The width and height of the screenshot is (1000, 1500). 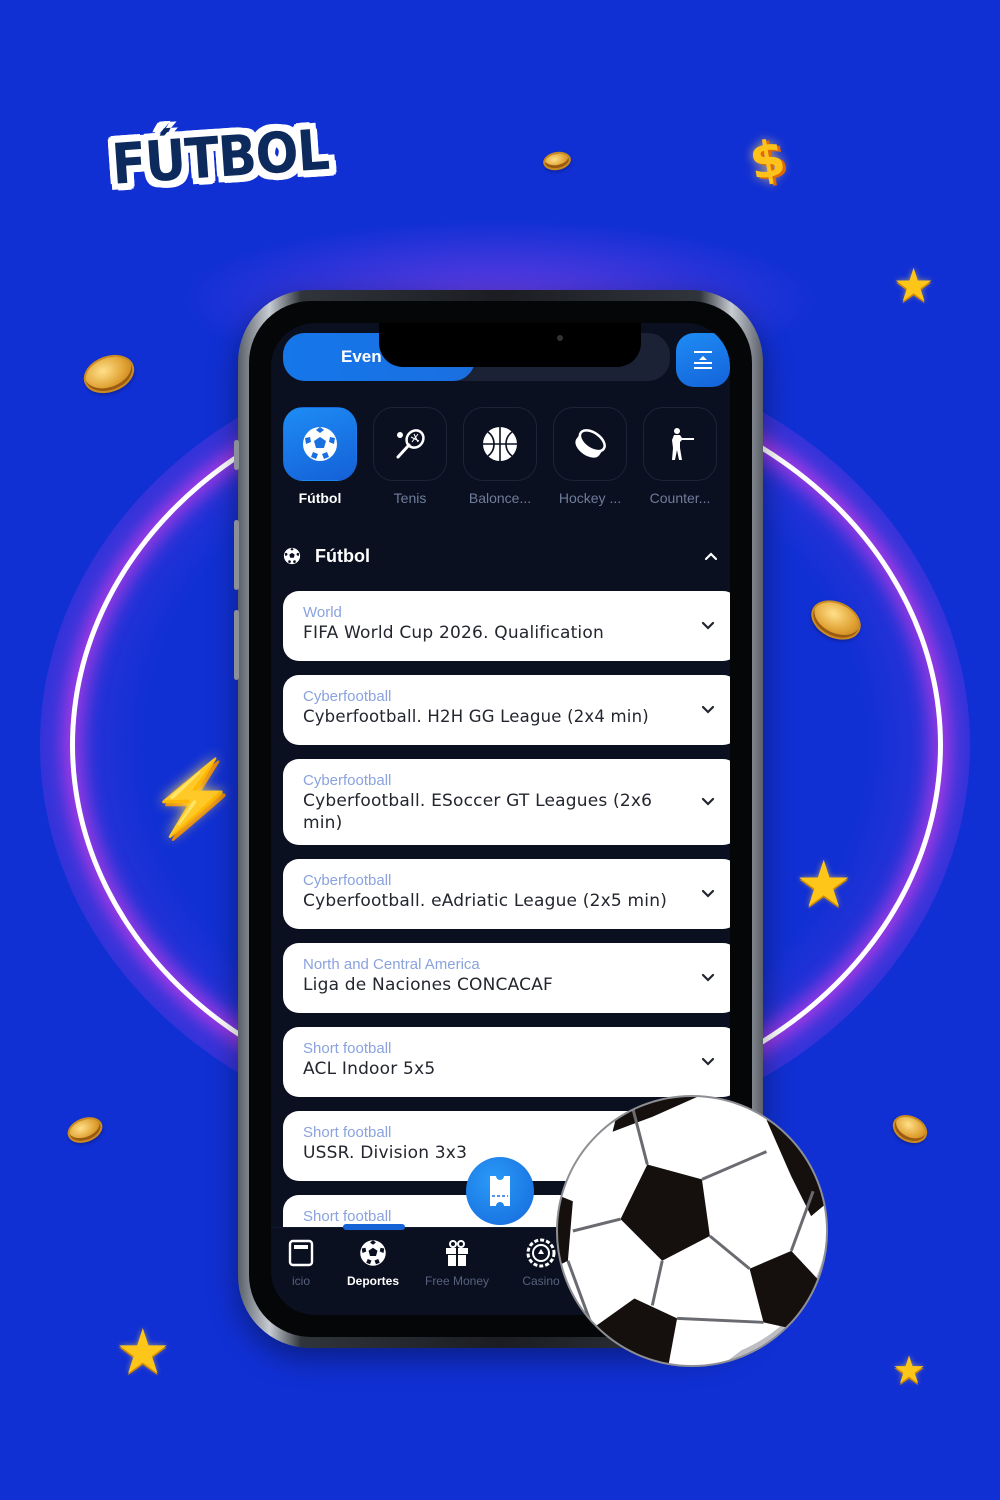 I want to click on ticket-icon, so click(x=500, y=1191).